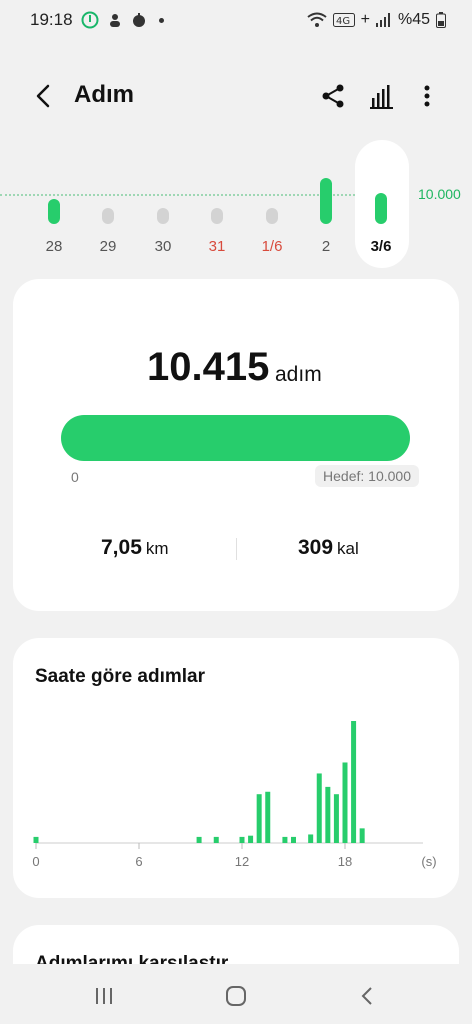  I want to click on goal-label: 10.000, so click(439, 194).